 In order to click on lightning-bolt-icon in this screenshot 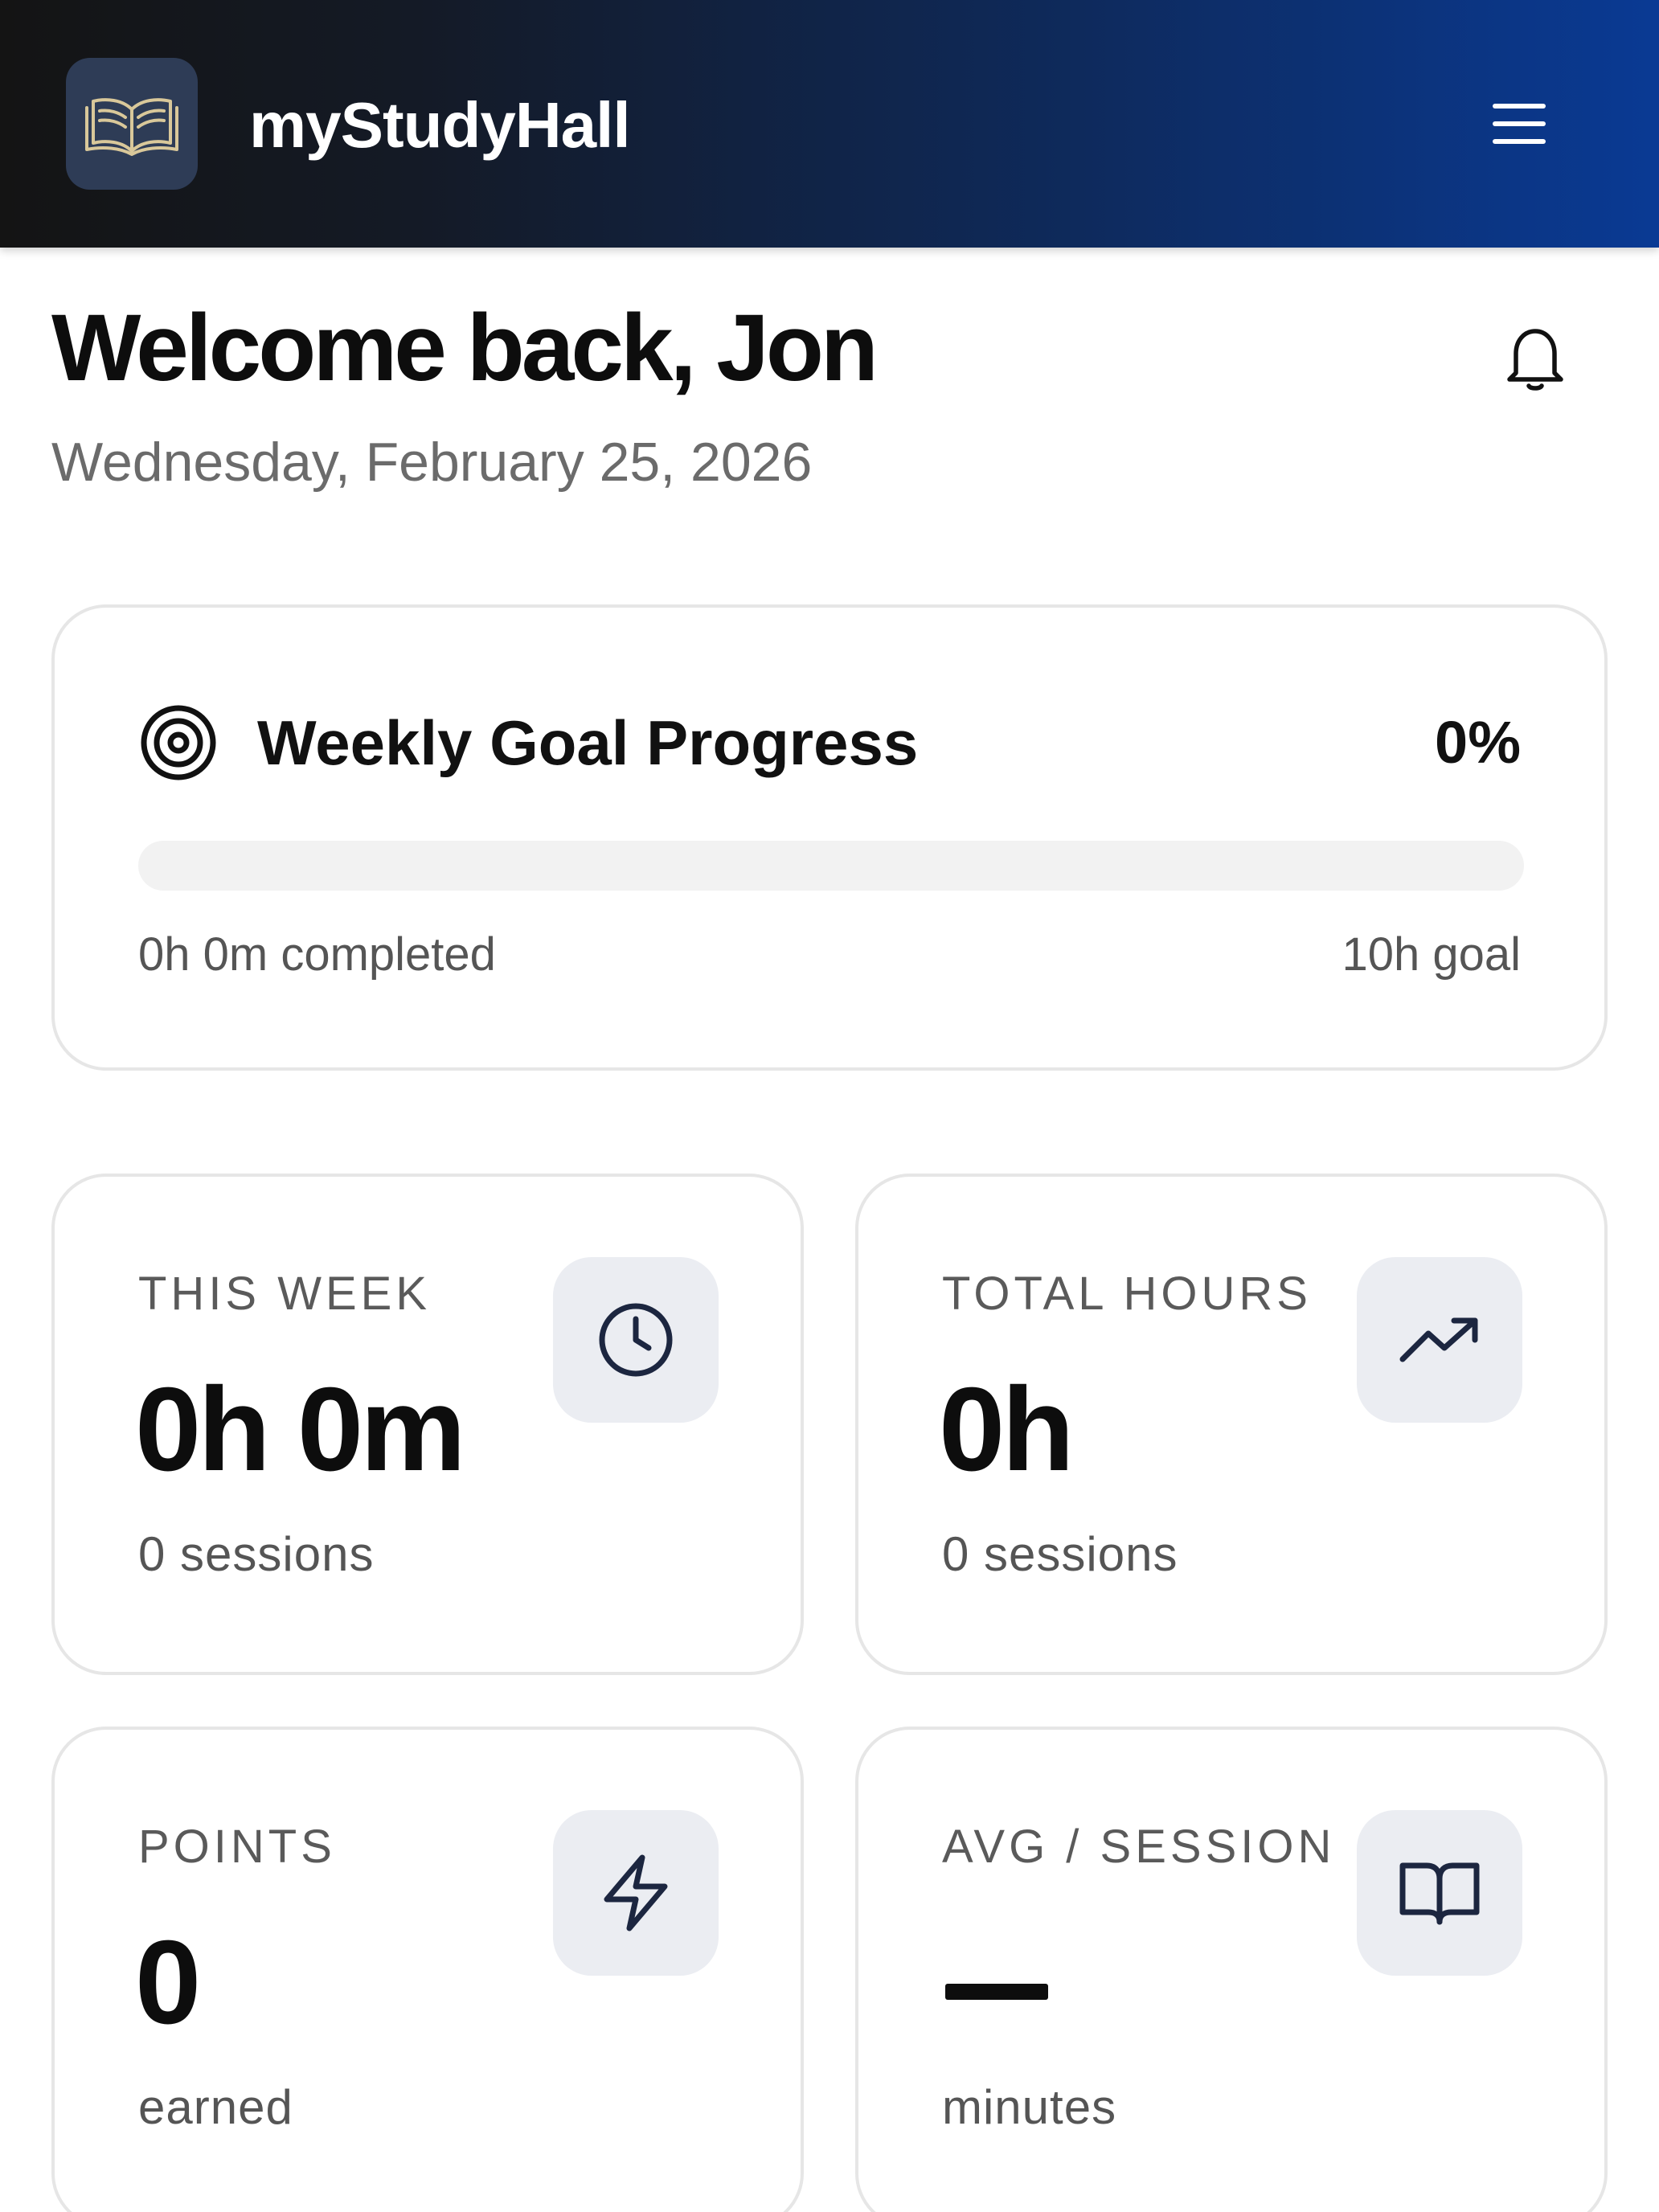, I will do `click(636, 1892)`.